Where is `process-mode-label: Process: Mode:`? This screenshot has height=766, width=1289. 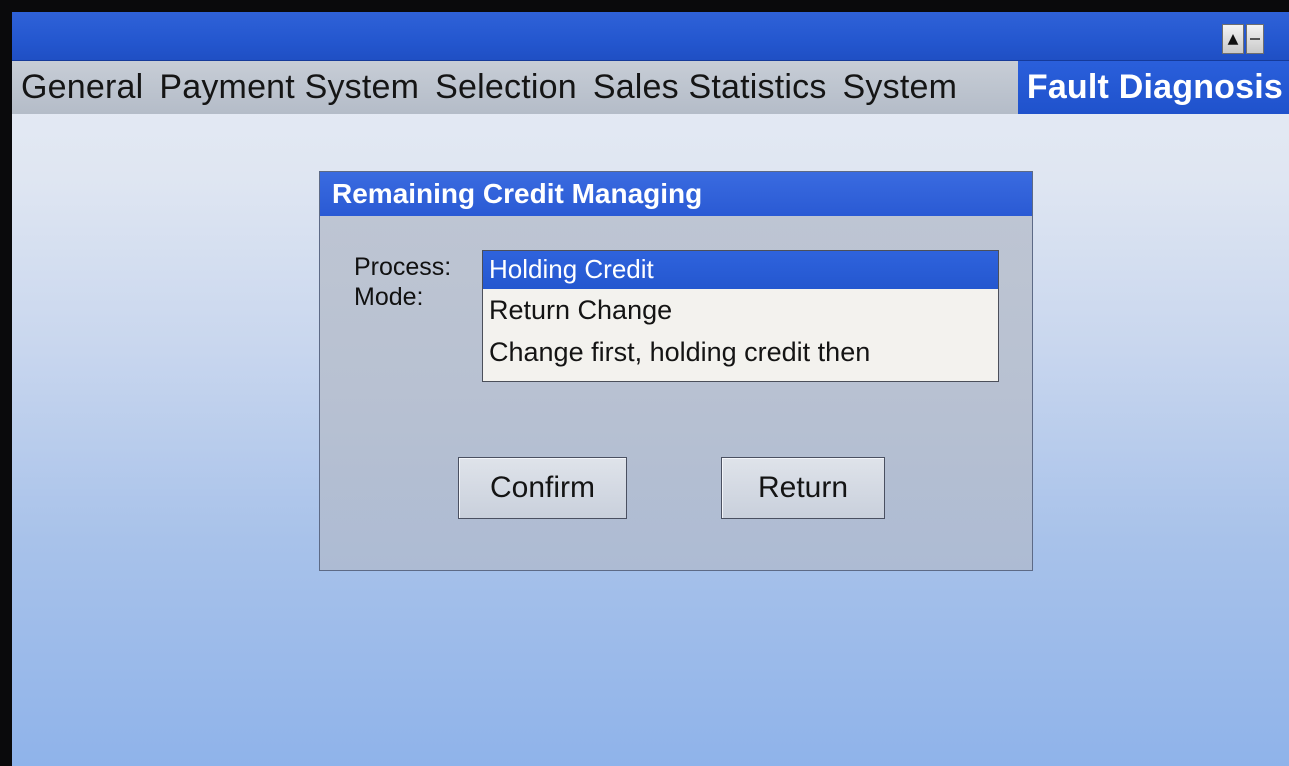 process-mode-label: Process: Mode: is located at coordinates (402, 282).